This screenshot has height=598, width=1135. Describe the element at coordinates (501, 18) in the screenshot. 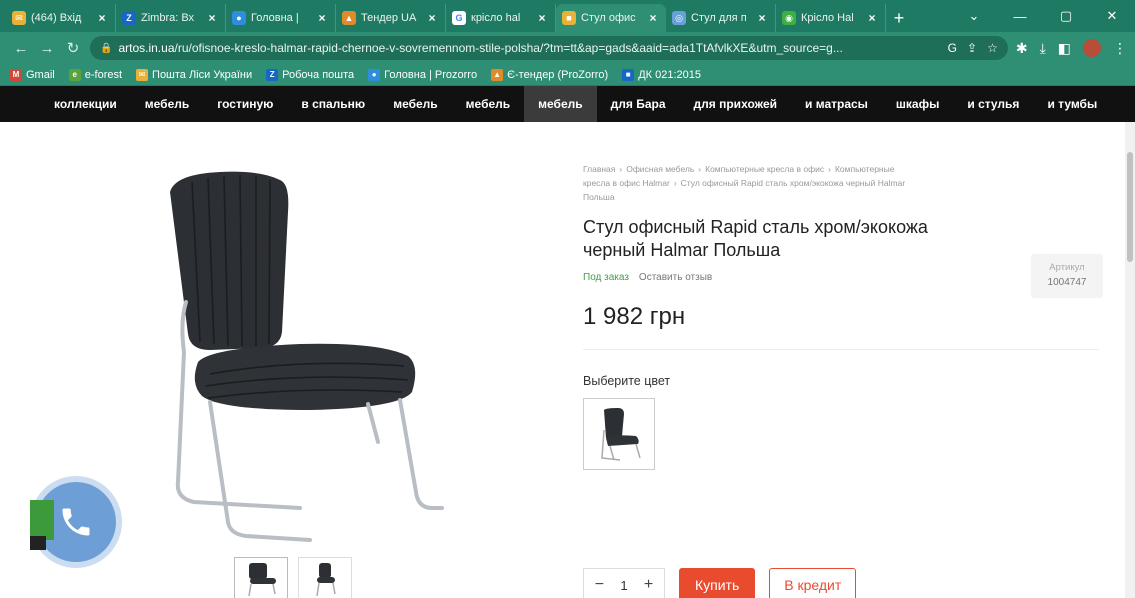

I see `browser-tab: Gкрісло hal ×` at that location.